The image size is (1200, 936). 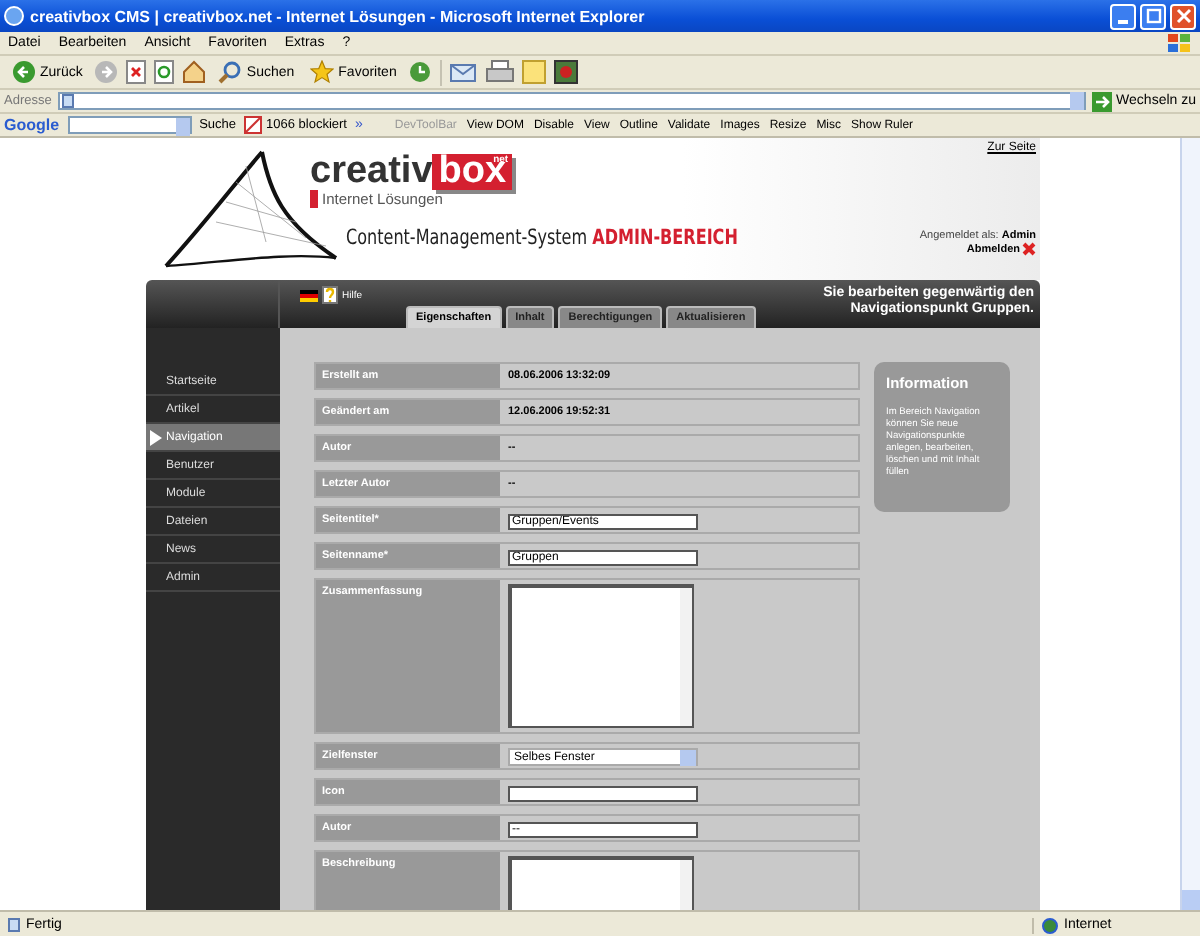 What do you see at coordinates (24, 72) in the screenshot?
I see `back-arrow-icon` at bounding box center [24, 72].